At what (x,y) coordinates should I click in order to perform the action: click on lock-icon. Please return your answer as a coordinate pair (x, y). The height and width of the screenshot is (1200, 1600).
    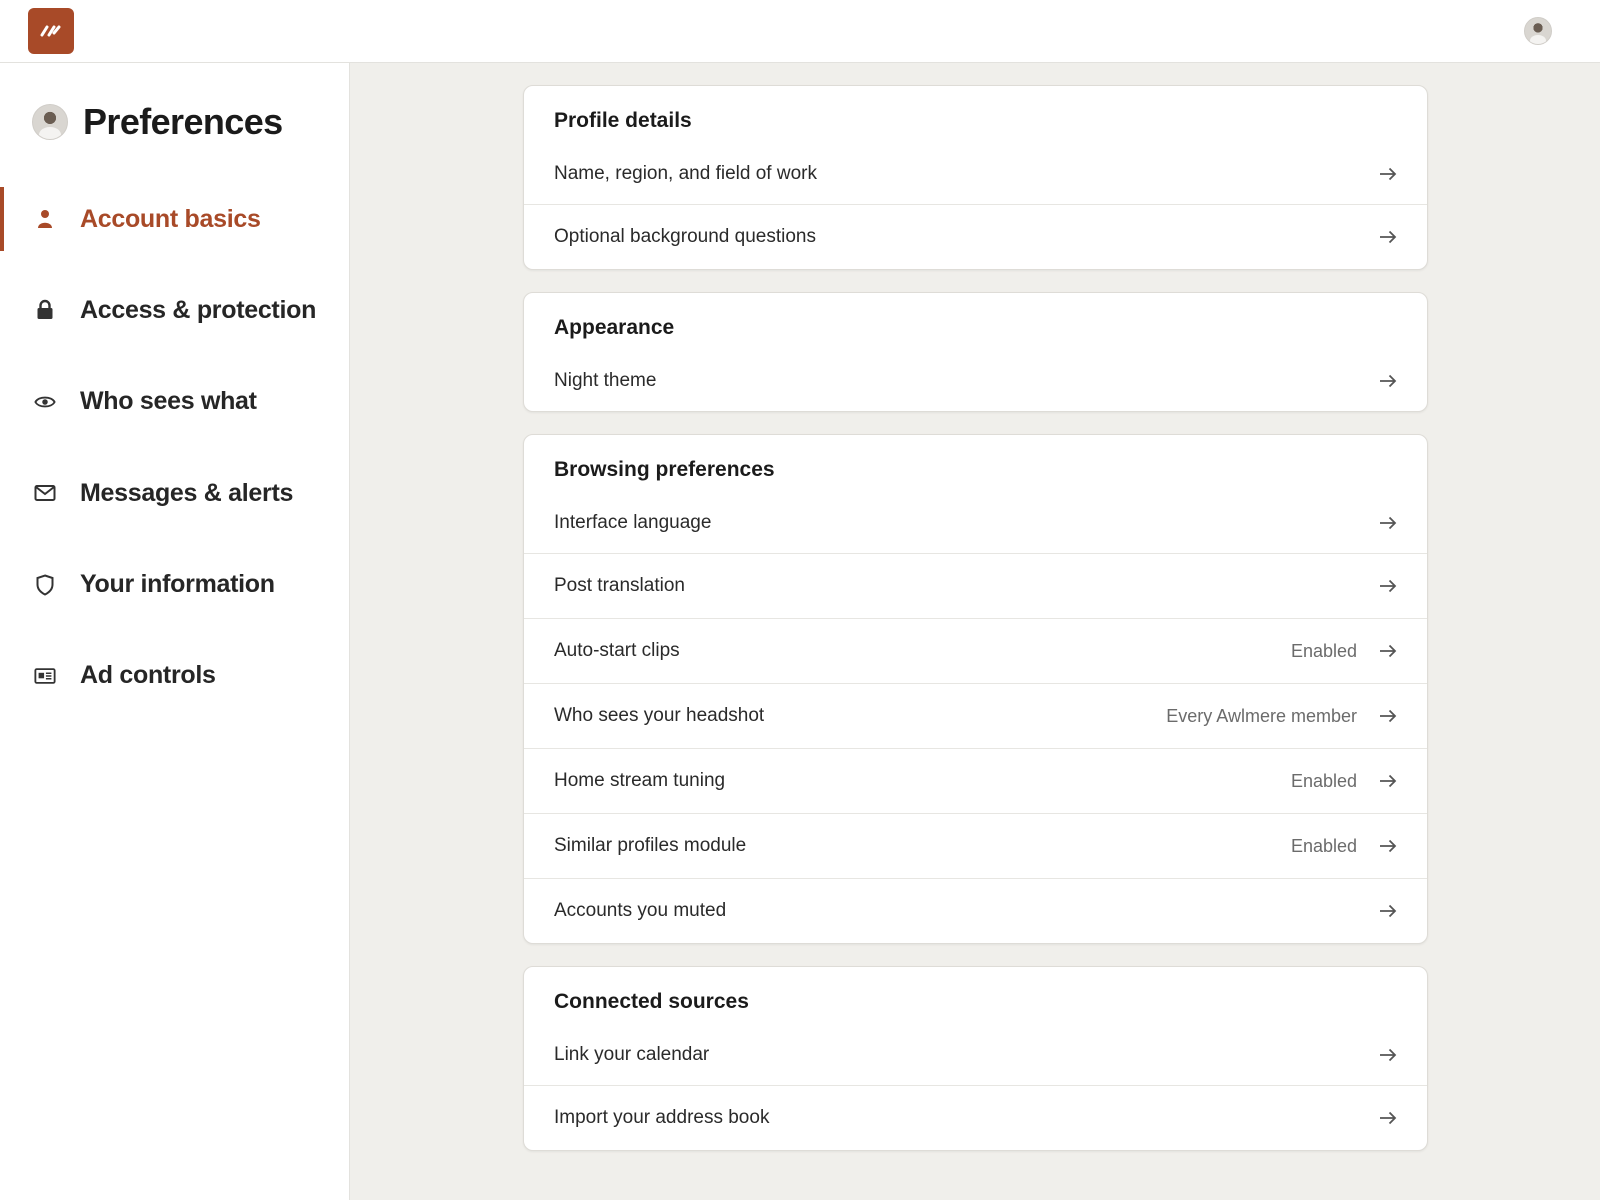
    Looking at the image, I should click on (45, 310).